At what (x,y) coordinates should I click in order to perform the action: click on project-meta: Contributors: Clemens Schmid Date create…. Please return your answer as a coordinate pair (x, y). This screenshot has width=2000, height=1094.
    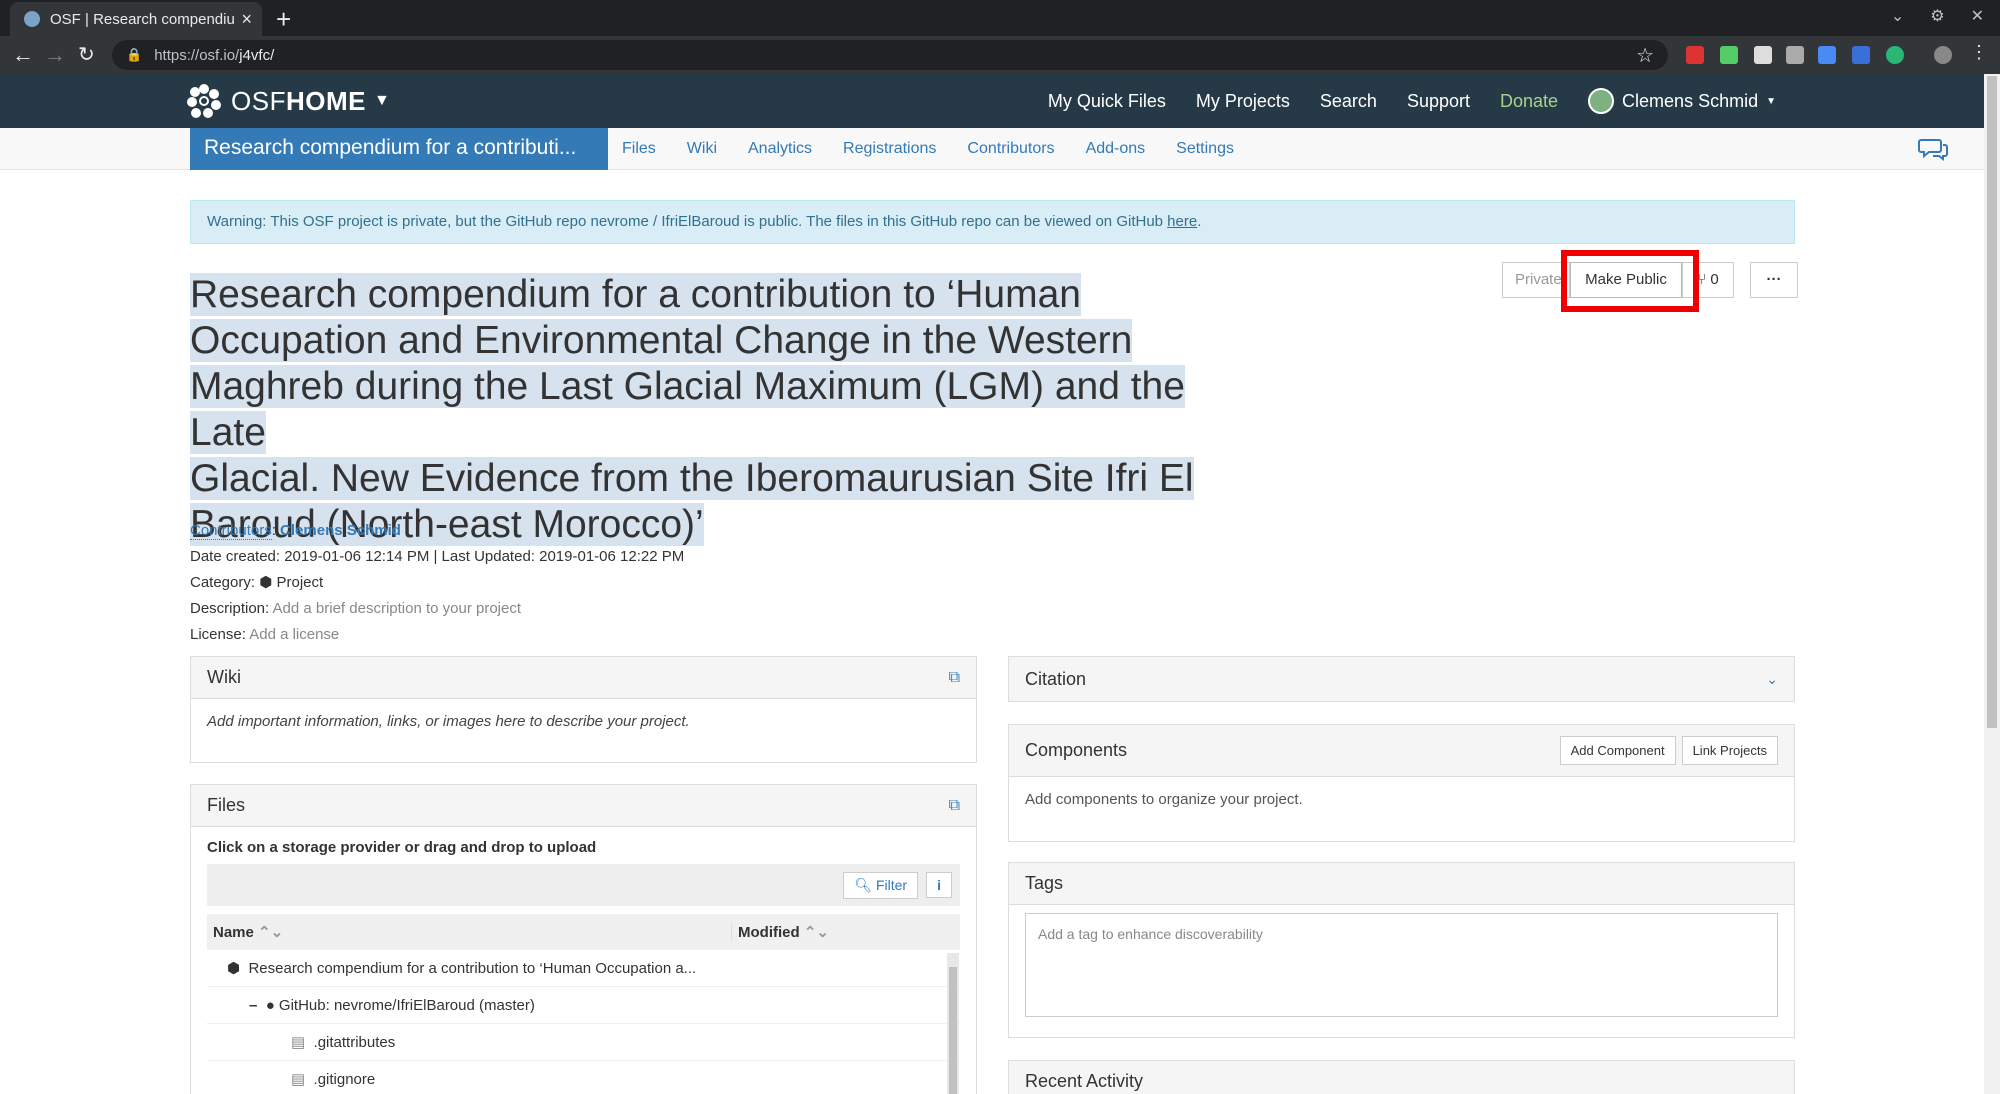
    Looking at the image, I should click on (437, 582).